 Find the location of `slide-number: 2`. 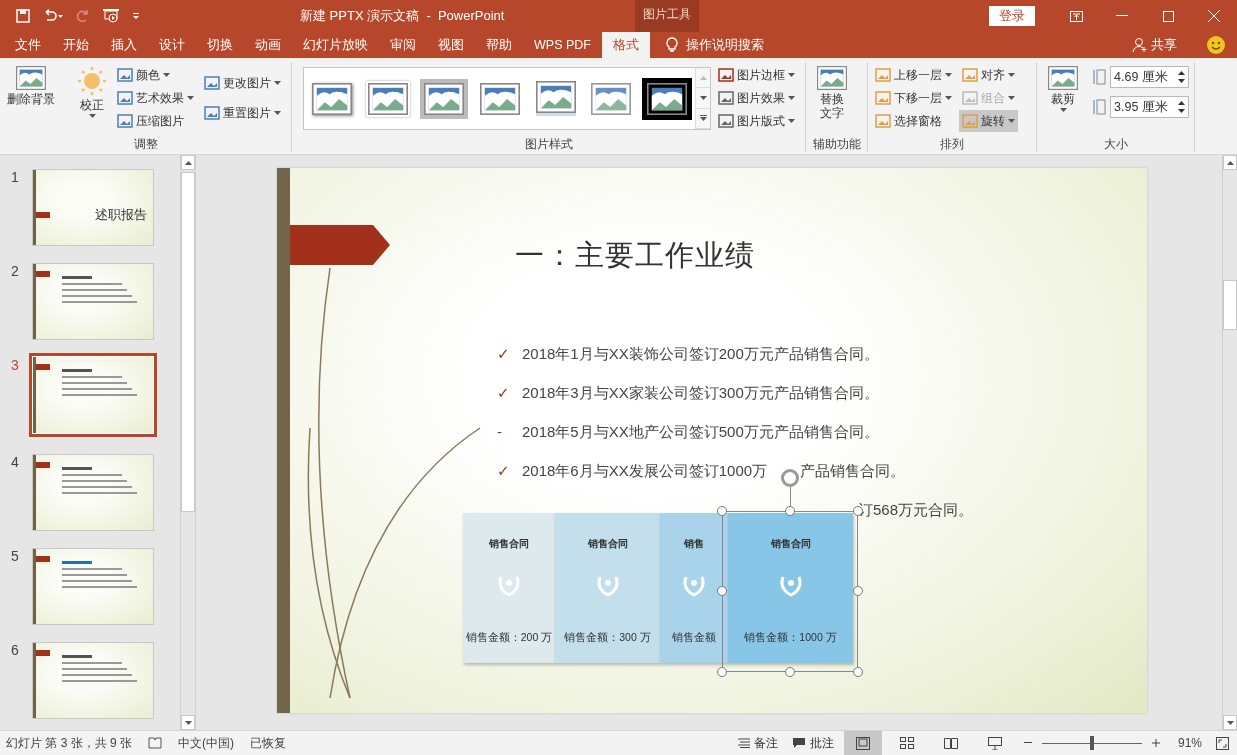

slide-number: 2 is located at coordinates (15, 271).